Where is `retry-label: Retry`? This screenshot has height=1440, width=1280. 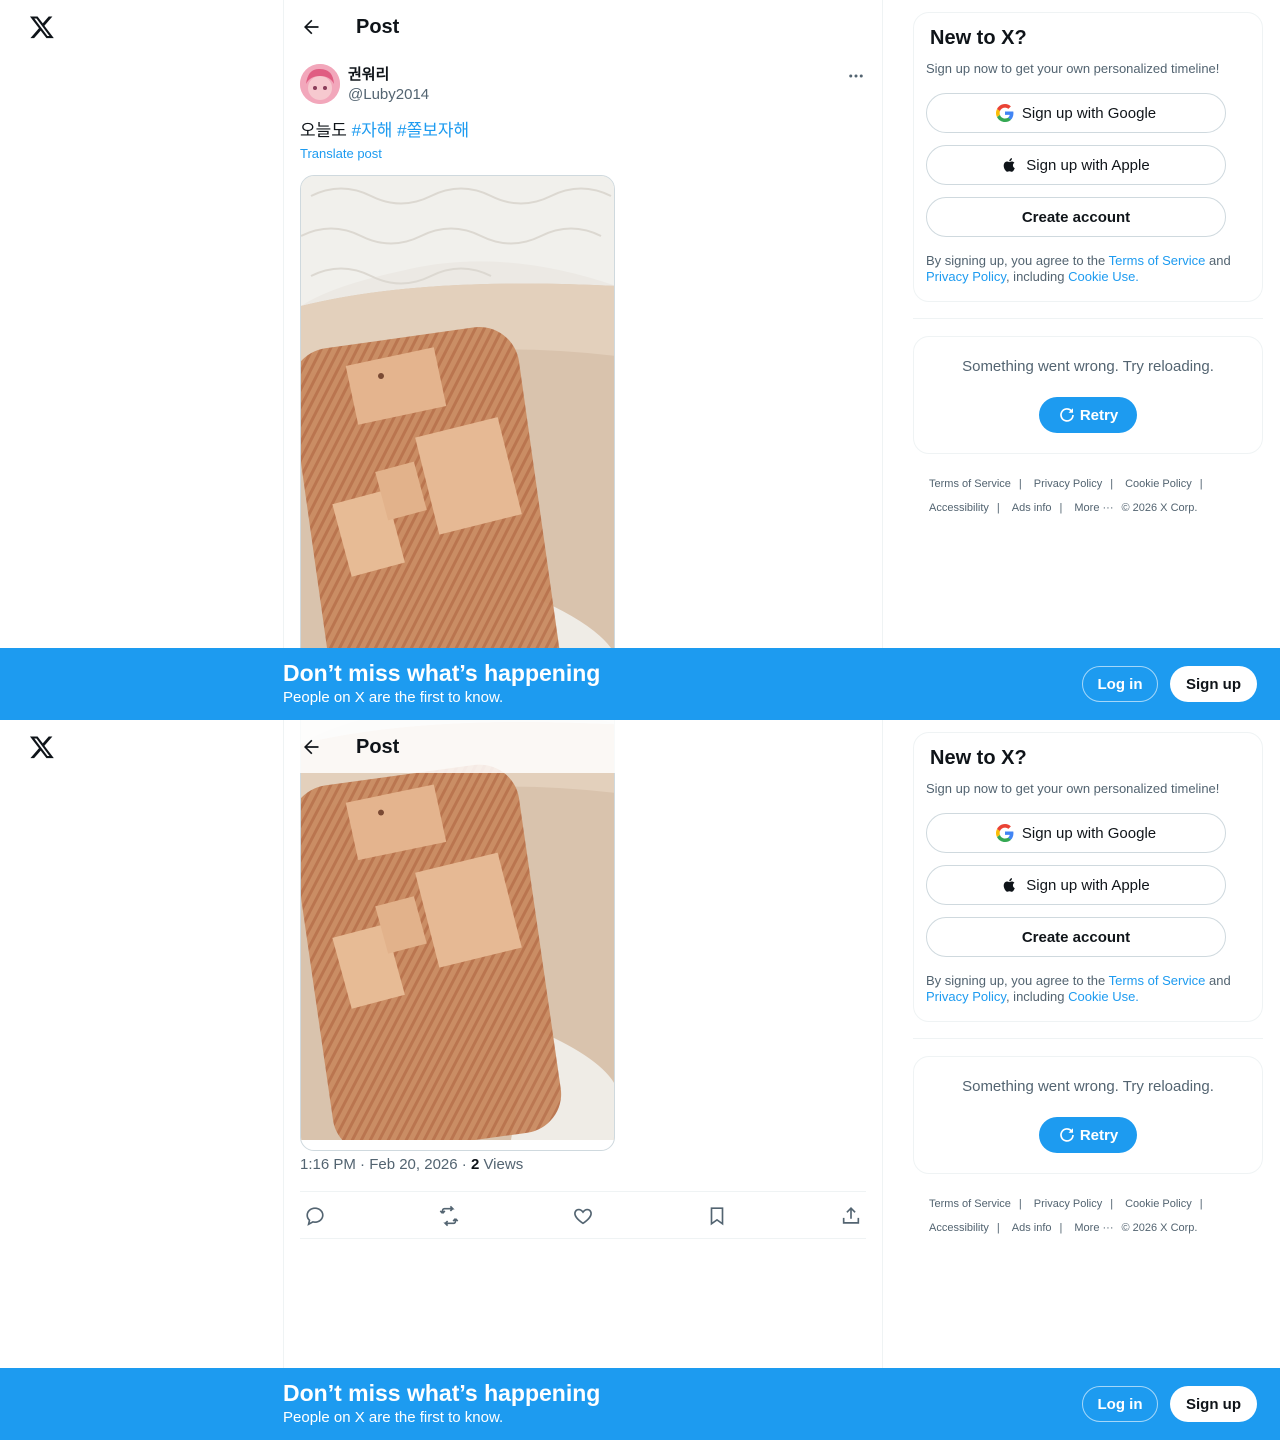
retry-label: Retry is located at coordinates (1099, 1135).